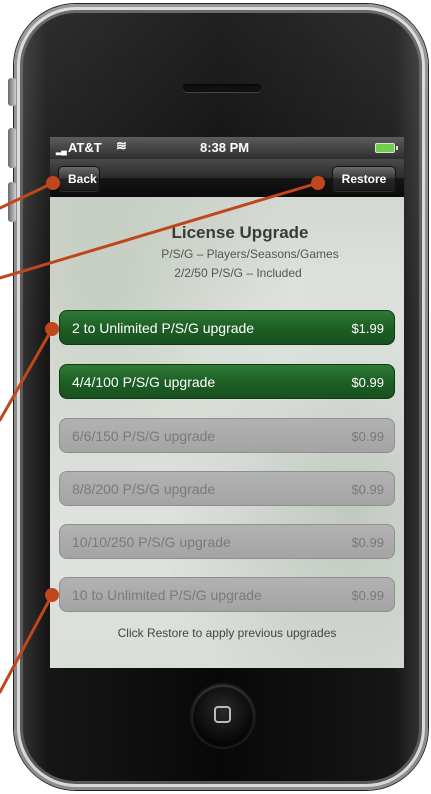 This screenshot has height=794, width=431. What do you see at coordinates (386, 148) in the screenshot?
I see `battery-icon` at bounding box center [386, 148].